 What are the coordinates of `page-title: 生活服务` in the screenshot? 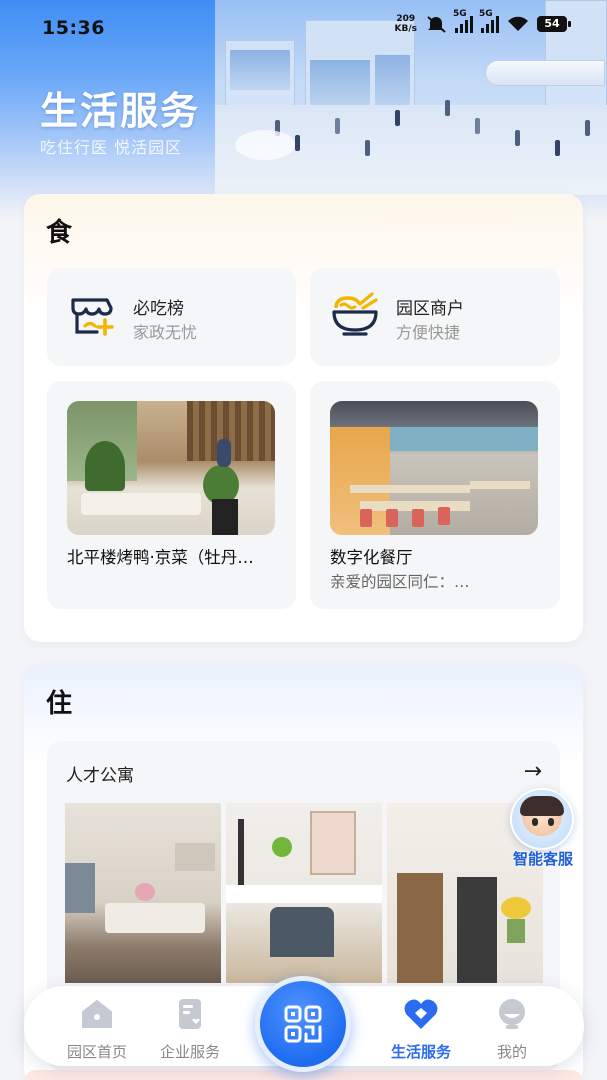 It's located at (120, 111).